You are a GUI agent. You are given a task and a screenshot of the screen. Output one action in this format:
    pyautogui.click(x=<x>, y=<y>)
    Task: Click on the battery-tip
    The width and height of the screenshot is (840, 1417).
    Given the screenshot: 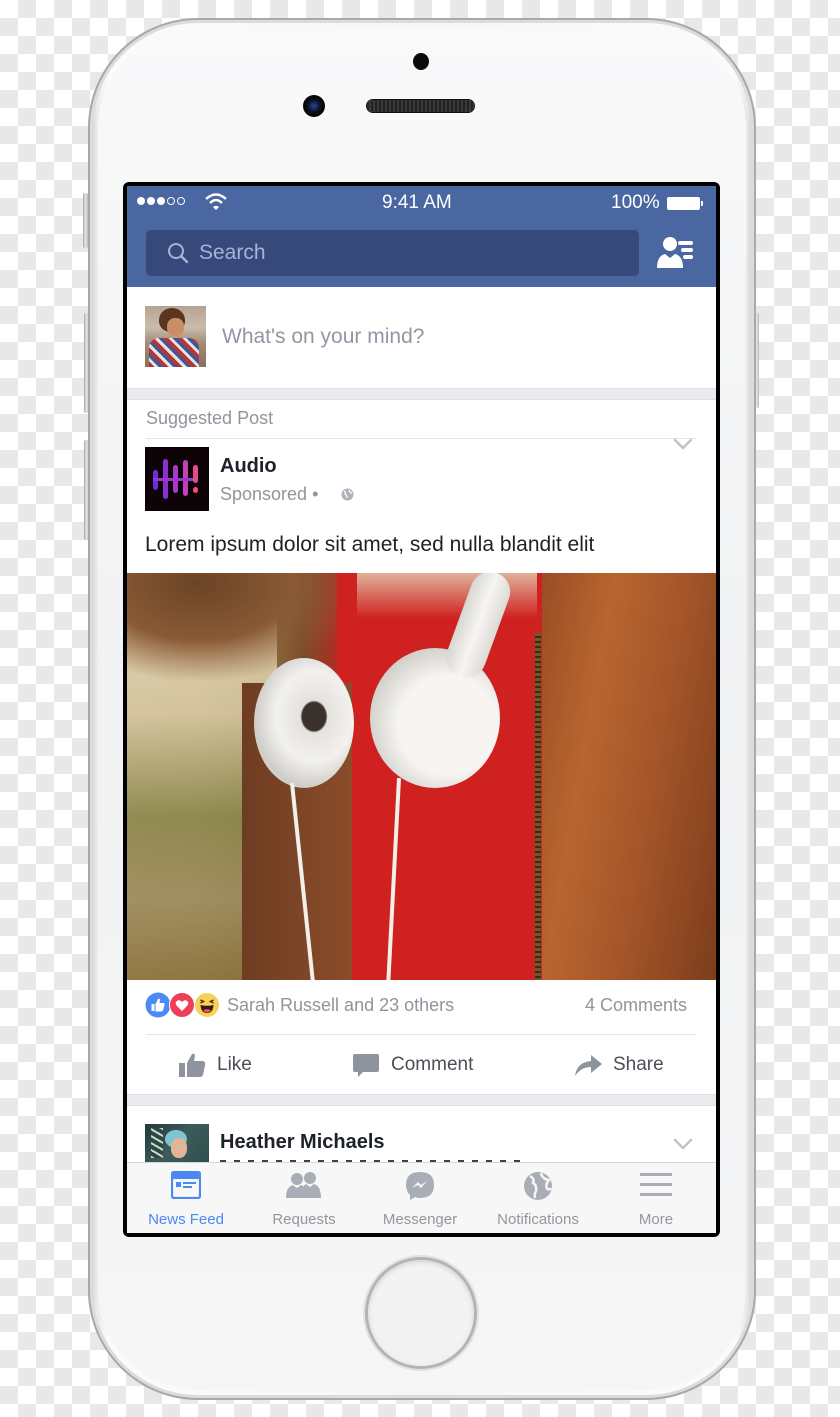 What is the action you would take?
    pyautogui.click(x=702, y=203)
    